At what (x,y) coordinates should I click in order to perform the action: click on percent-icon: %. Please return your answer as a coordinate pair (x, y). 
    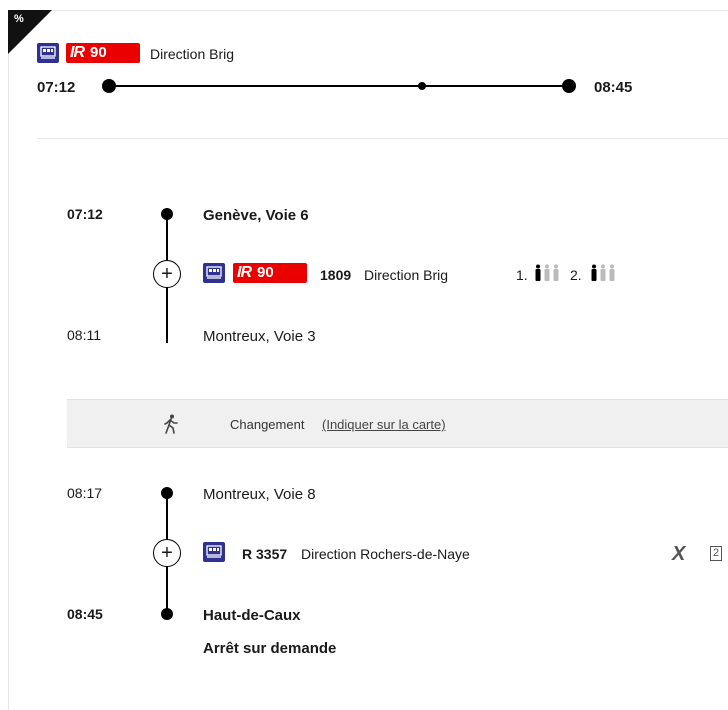
    Looking at the image, I should click on (19, 19).